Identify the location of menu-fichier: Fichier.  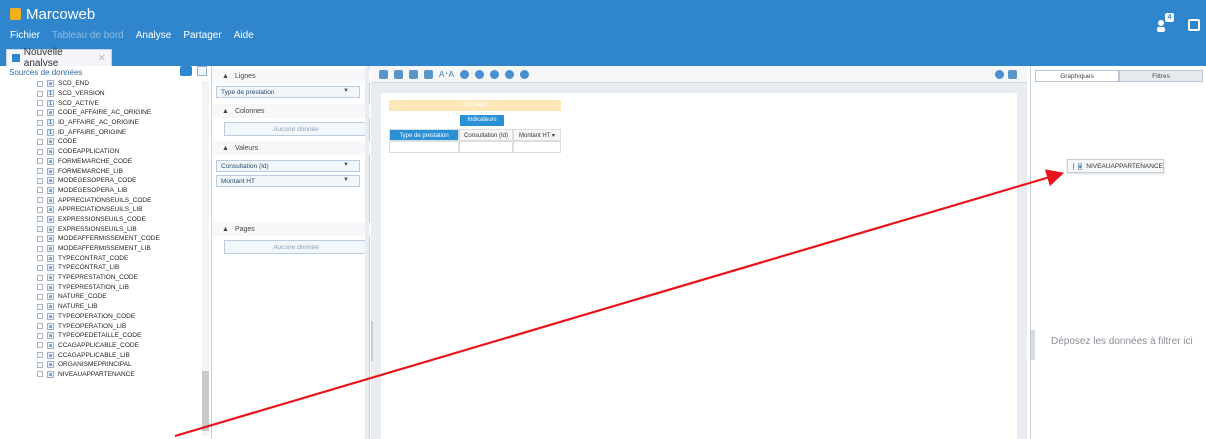
(25, 35).